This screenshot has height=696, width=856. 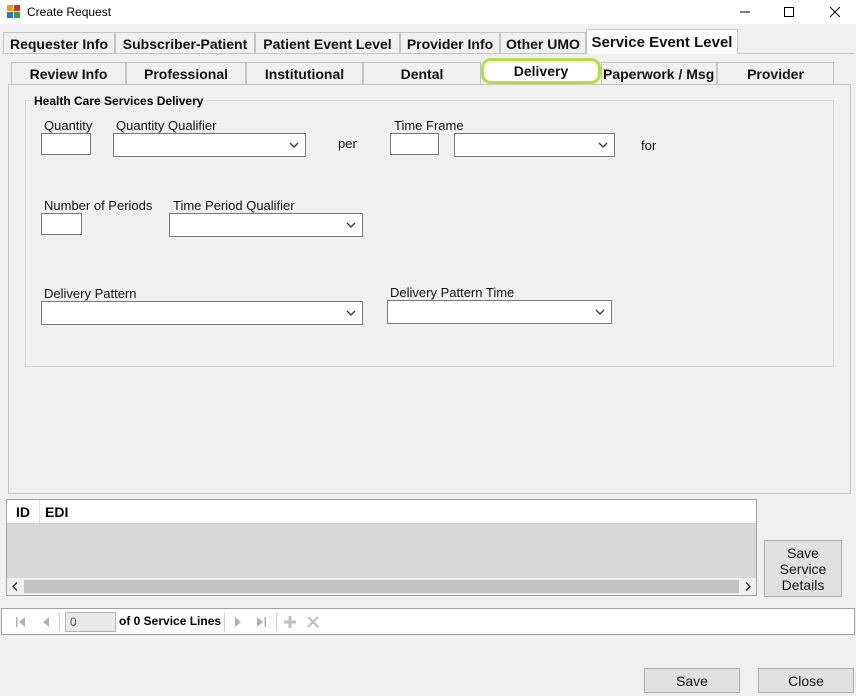 I want to click on group-title: Health Care Services Delivery, so click(x=119, y=101).